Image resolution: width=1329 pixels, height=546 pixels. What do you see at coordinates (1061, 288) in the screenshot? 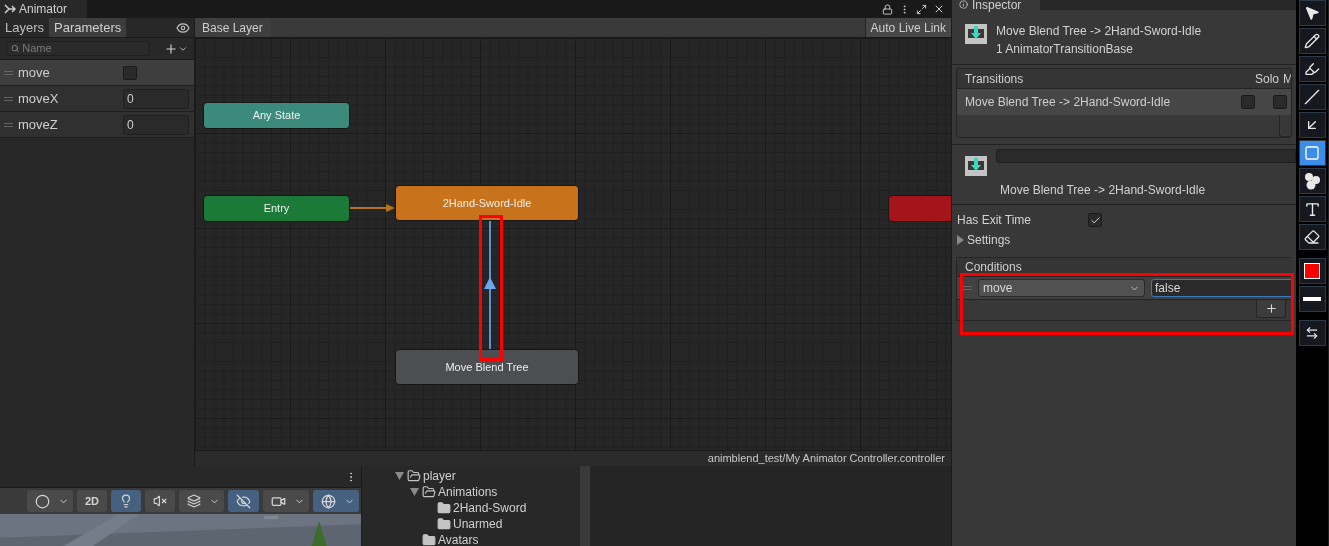
I see `parameter-dropdown: move` at bounding box center [1061, 288].